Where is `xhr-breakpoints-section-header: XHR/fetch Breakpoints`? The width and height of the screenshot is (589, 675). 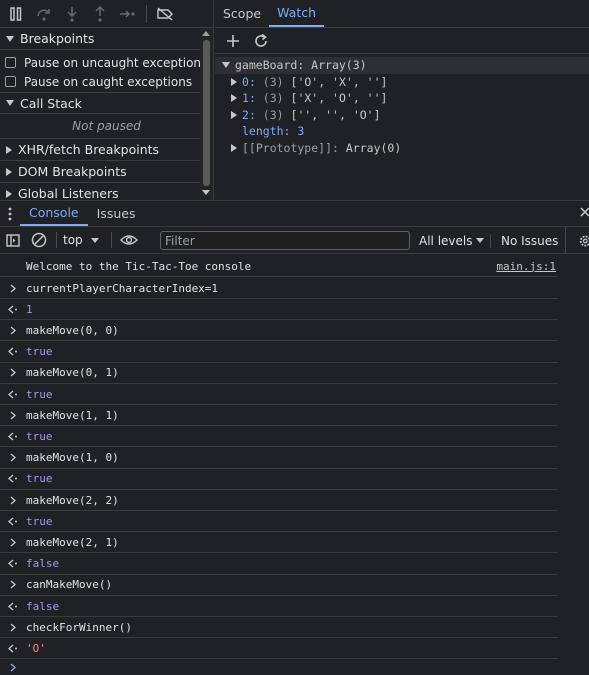
xhr-breakpoints-section-header: XHR/fetch Breakpoints is located at coordinates (106, 150).